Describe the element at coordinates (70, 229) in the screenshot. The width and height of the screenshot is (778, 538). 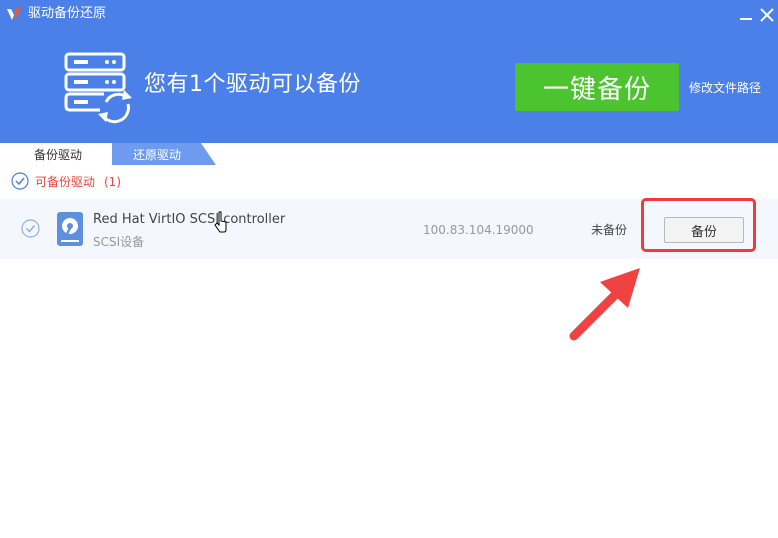
I see `hard-disk-icon` at that location.